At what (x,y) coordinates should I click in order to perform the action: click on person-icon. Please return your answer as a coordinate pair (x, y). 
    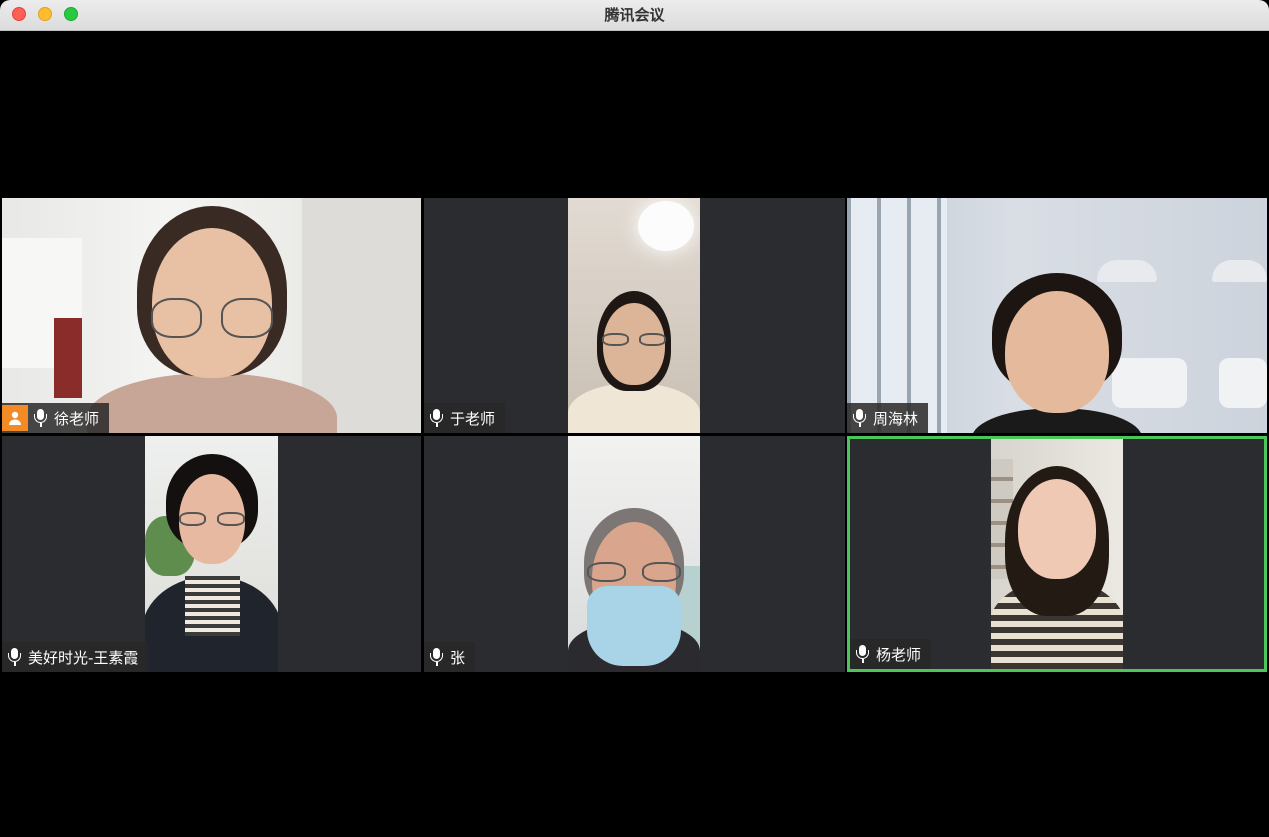
    Looking at the image, I should click on (15, 418).